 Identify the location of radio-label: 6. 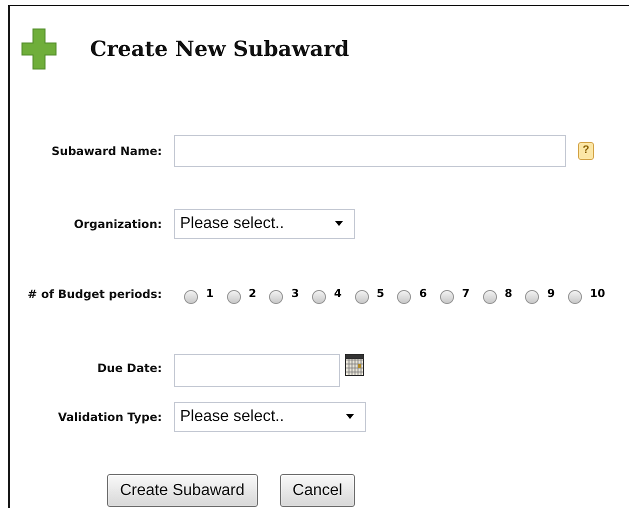
(423, 294).